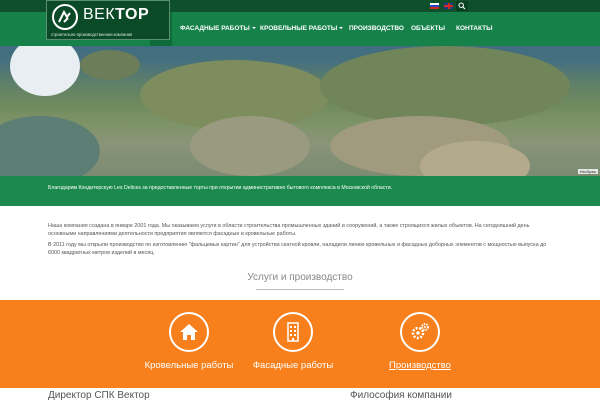  Describe the element at coordinates (448, 6) in the screenshot. I see `en-flag-icon` at that location.